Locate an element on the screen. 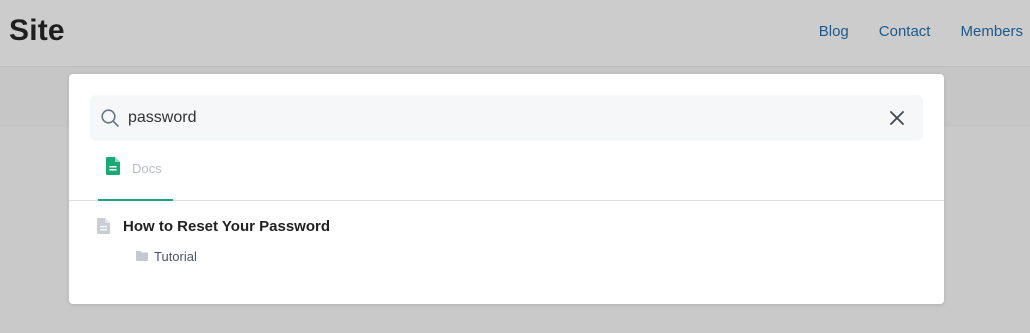  result-category-label: Tutorial is located at coordinates (175, 256).